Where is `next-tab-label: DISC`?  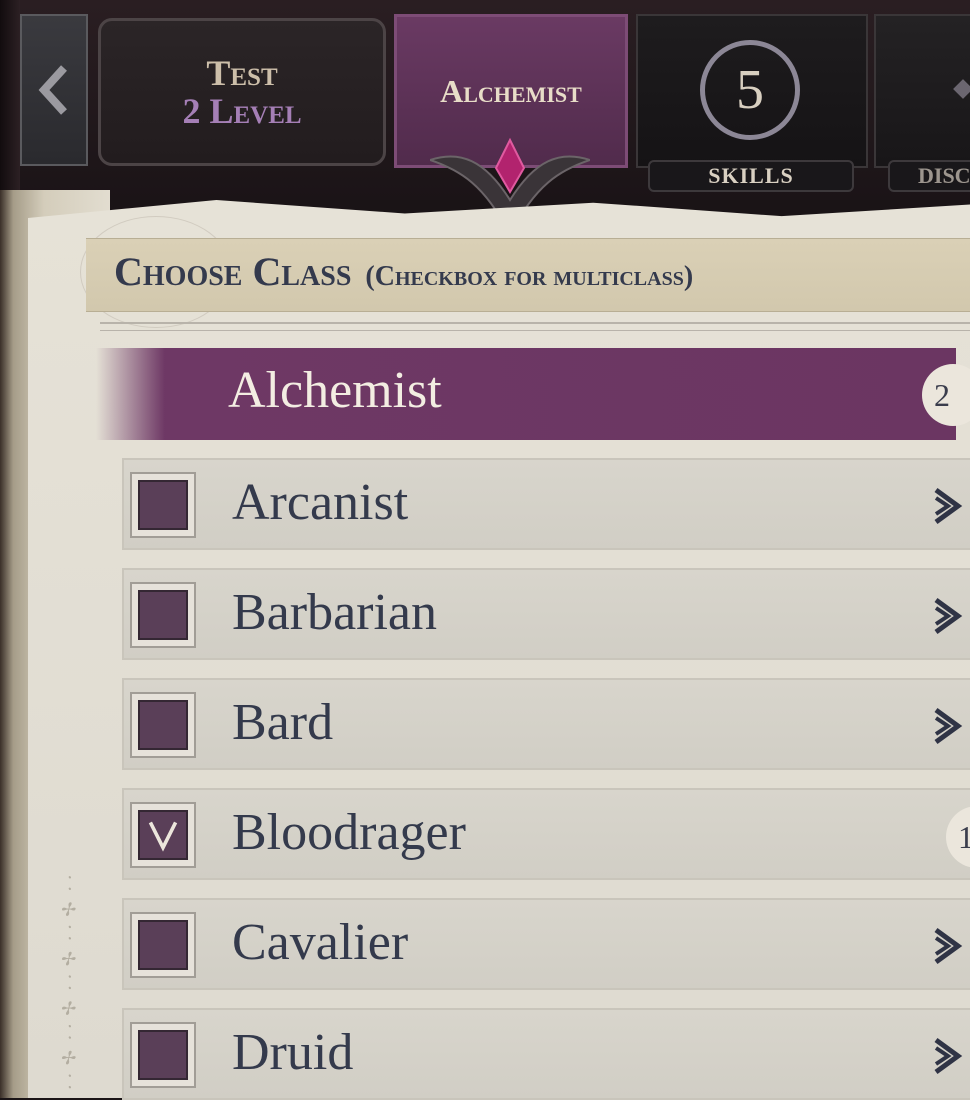 next-tab-label: DISC is located at coordinates (929, 176).